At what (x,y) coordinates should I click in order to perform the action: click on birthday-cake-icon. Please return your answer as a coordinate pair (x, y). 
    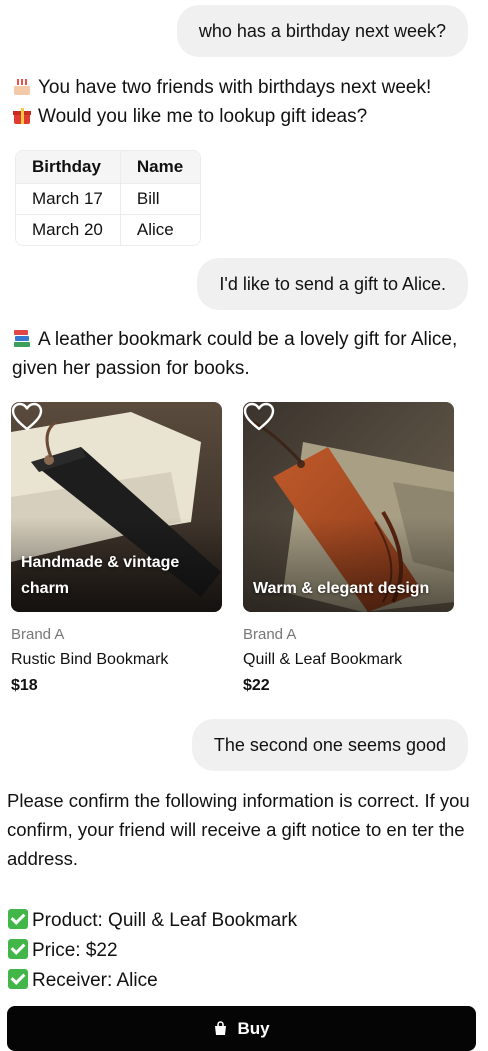
    Looking at the image, I should click on (22, 86).